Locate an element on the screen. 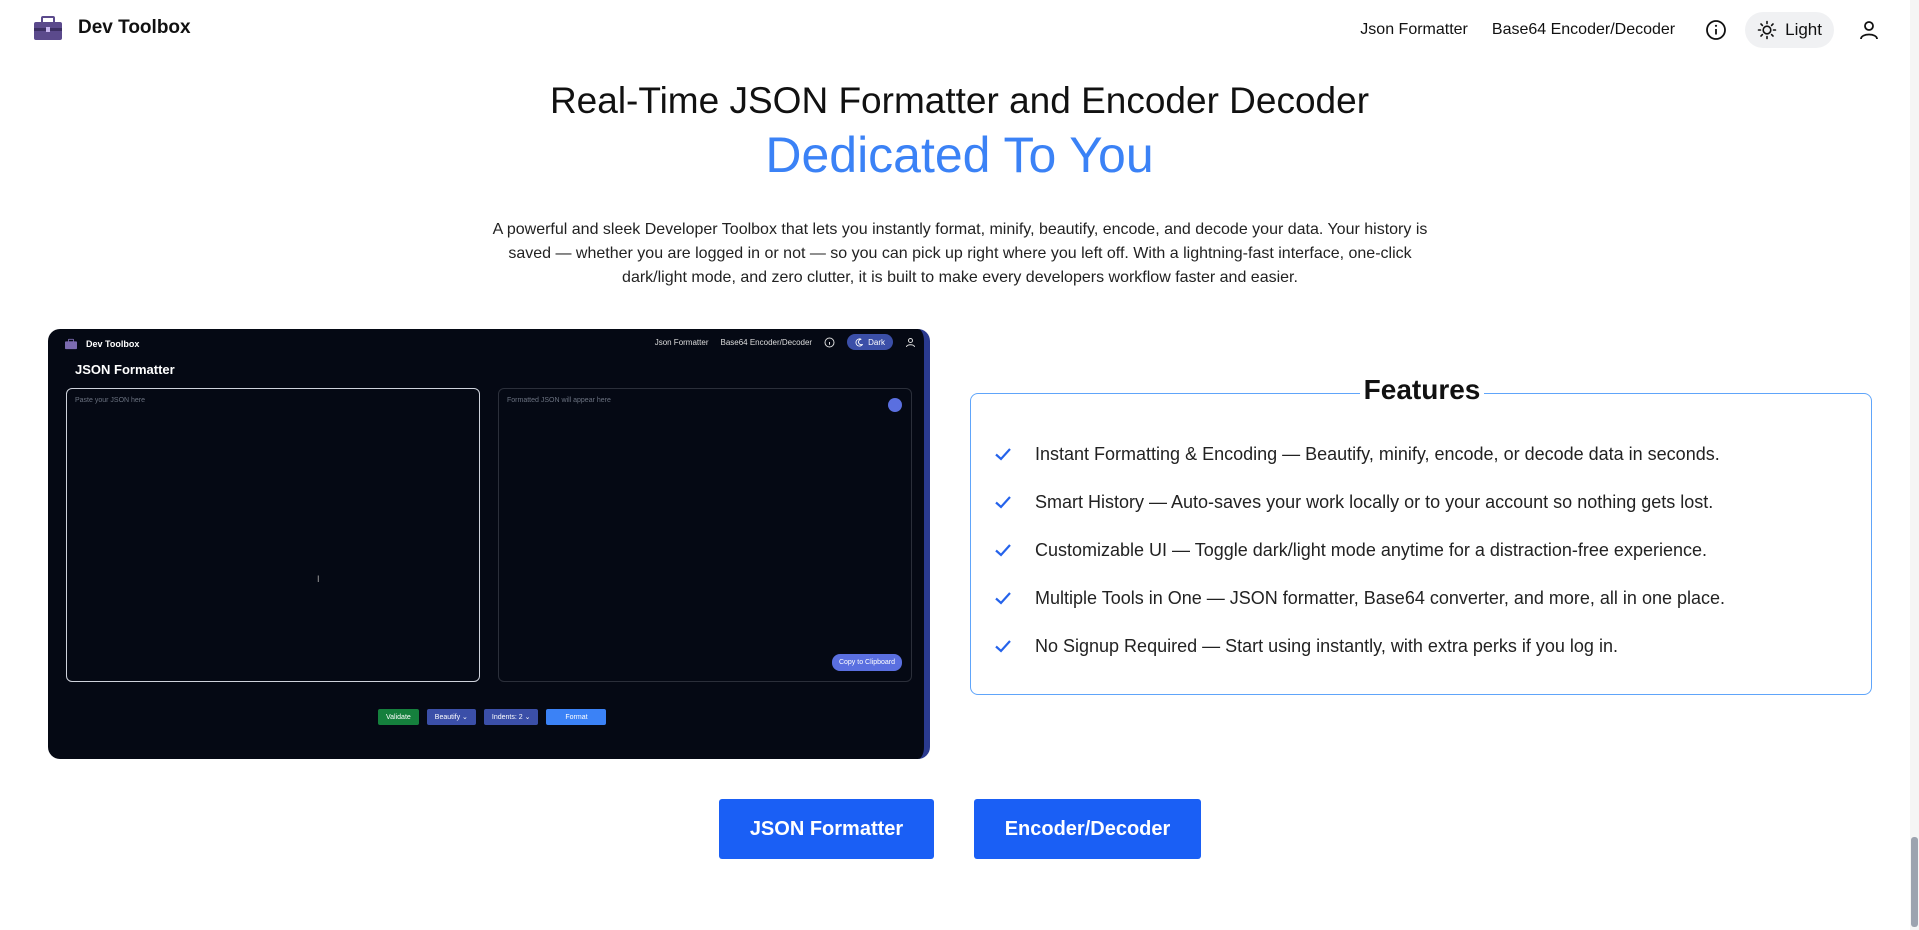 The height and width of the screenshot is (930, 1919). account-button is located at coordinates (1869, 30).